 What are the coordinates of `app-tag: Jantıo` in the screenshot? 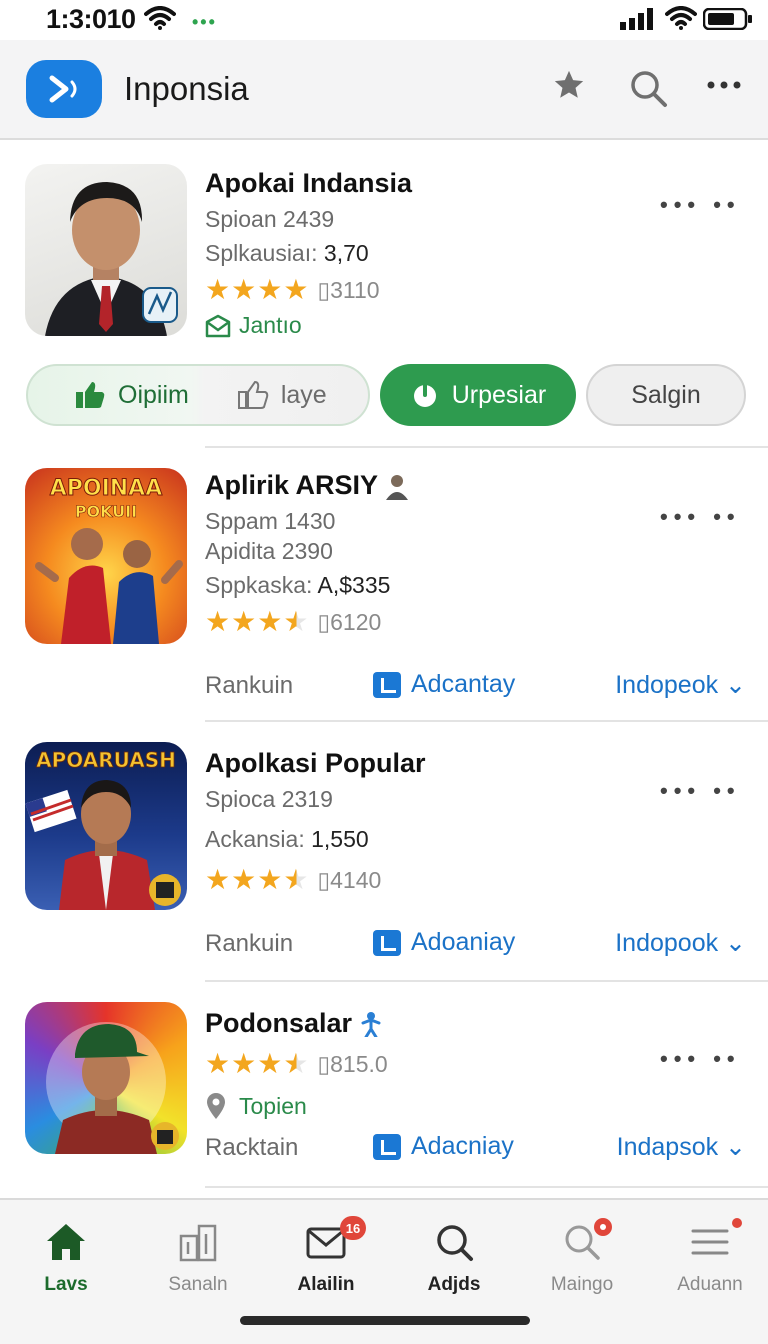 It's located at (253, 325).